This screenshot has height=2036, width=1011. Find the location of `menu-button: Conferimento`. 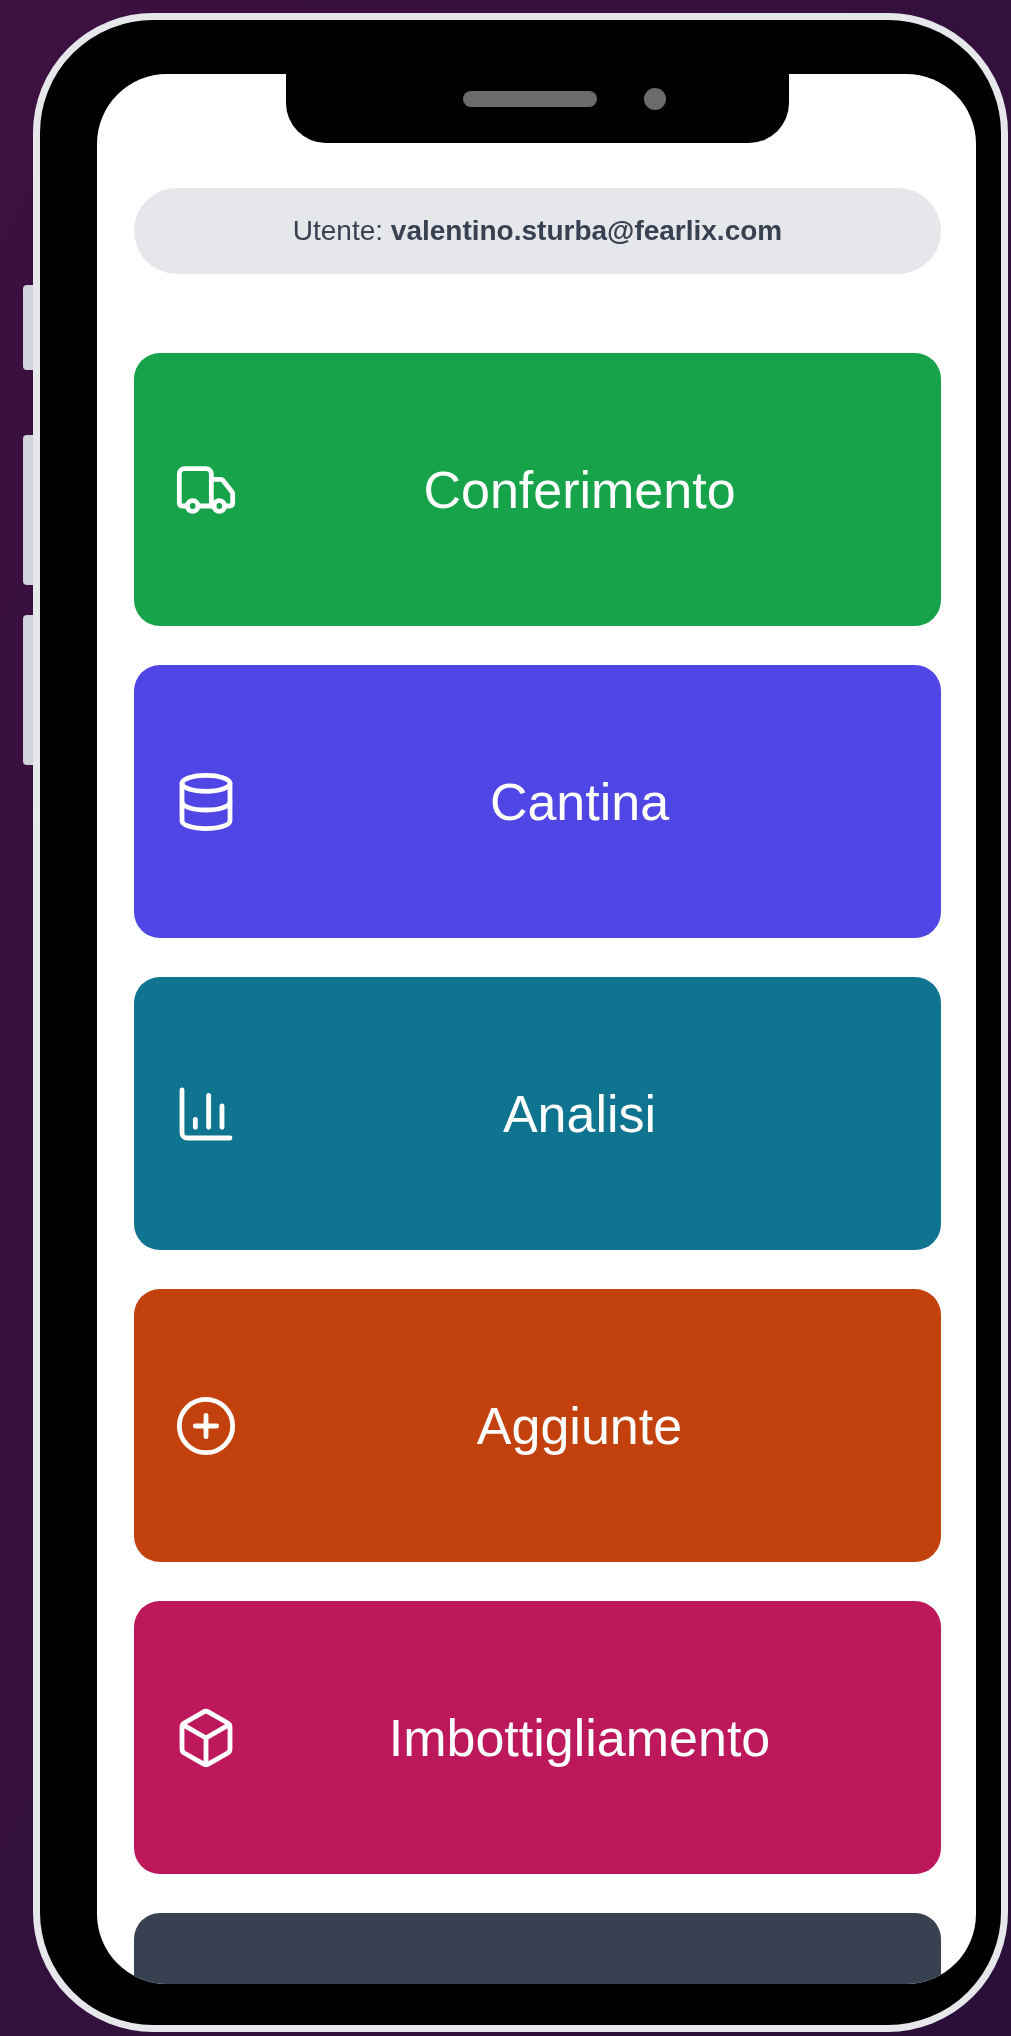

menu-button: Conferimento is located at coordinates (537, 489).